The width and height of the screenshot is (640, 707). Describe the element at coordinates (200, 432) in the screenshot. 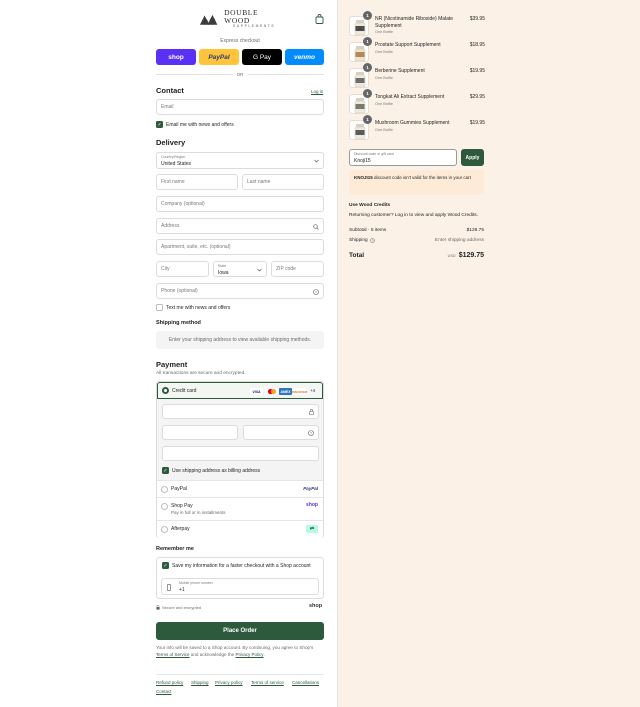

I see `expiration-field` at that location.